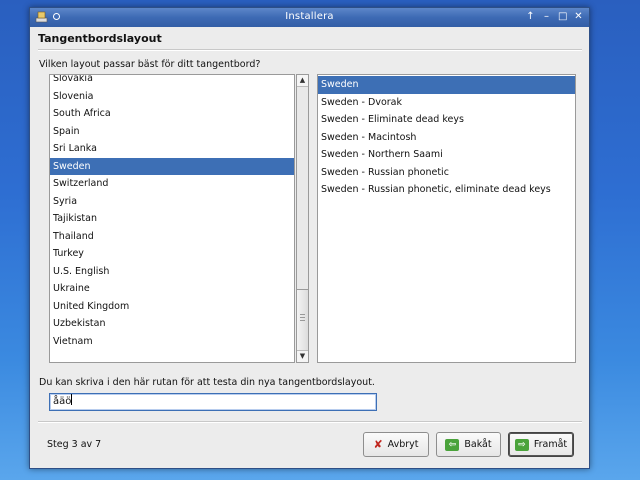  I want to click on country-item: Ukraine, so click(172, 289).